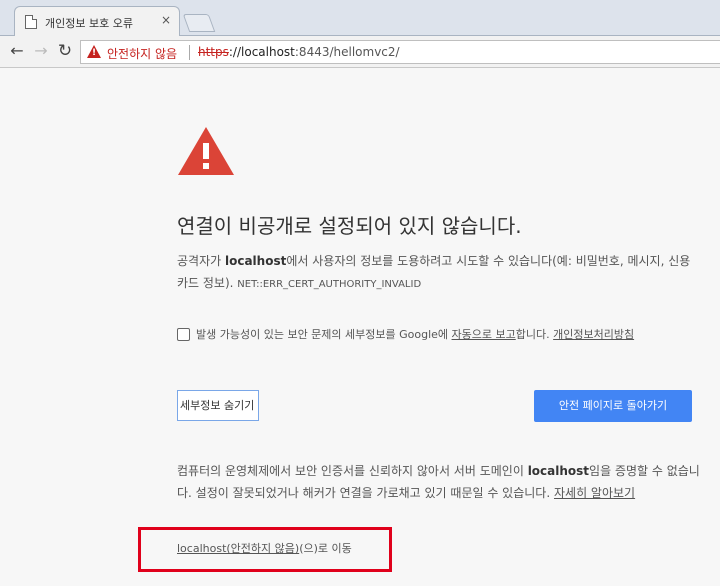 The image size is (720, 586). What do you see at coordinates (142, 53) in the screenshot?
I see `security-chip: 안전하지 않음` at bounding box center [142, 53].